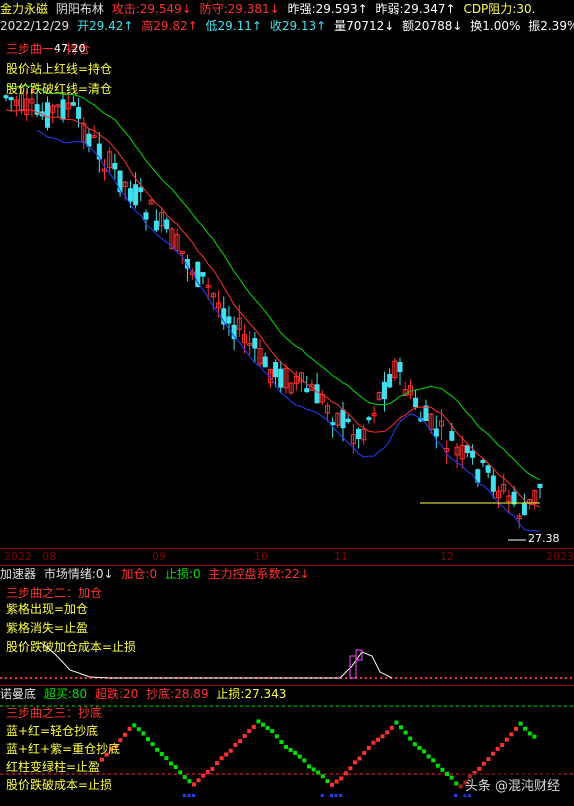 The width and height of the screenshot is (574, 806). Describe the element at coordinates (54, 593) in the screenshot. I see `panel2-title: 三步曲之二：加仓` at that location.